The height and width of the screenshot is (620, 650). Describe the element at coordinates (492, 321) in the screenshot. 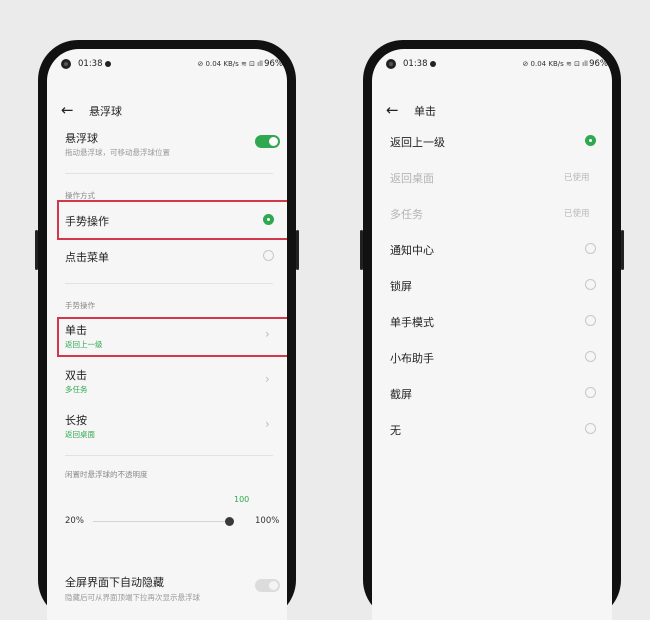

I see `option-one-hand: 单手模式` at that location.